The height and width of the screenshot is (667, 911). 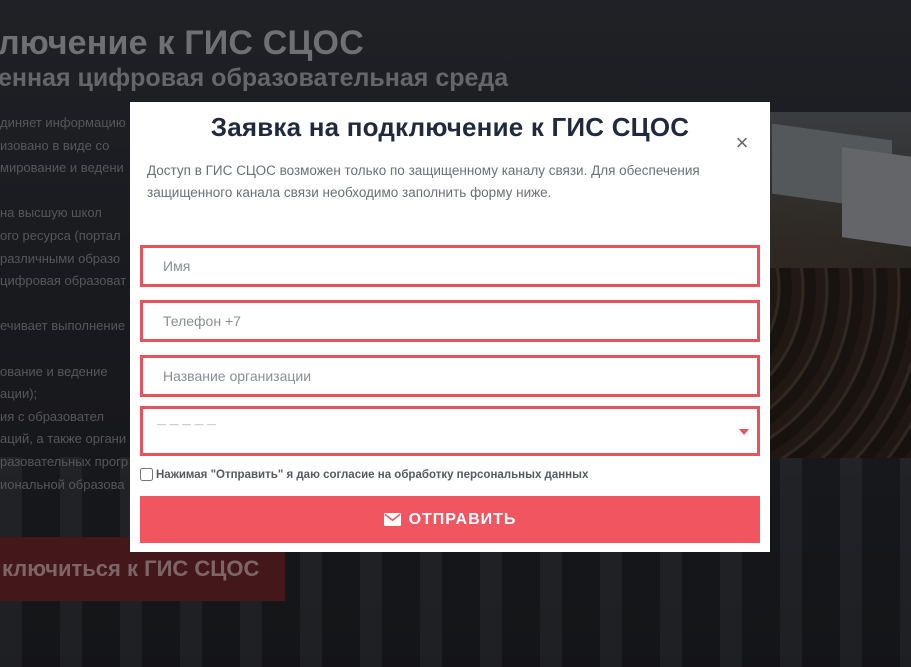 What do you see at coordinates (744, 432) in the screenshot?
I see `chevron-down-icon` at bounding box center [744, 432].